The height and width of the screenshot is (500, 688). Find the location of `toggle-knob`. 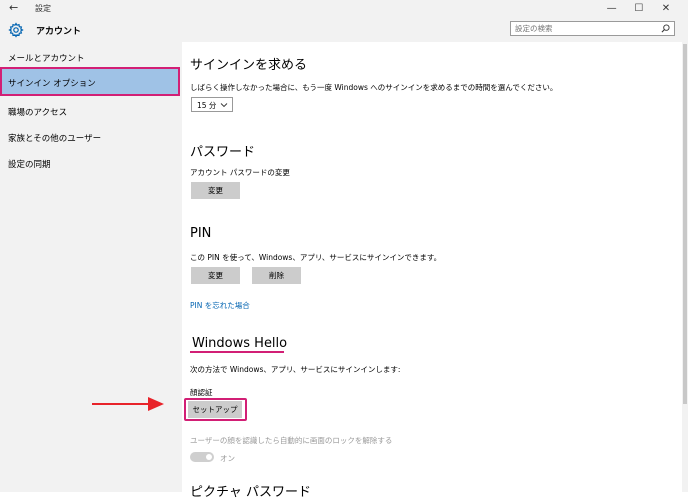

toggle-knob is located at coordinates (209, 457).